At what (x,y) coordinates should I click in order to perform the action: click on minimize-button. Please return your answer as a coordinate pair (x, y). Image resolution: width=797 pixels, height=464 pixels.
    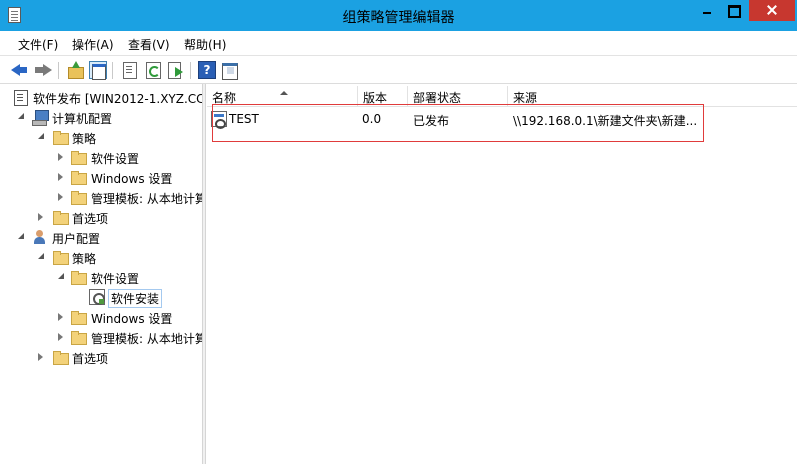
    Looking at the image, I should click on (707, 10).